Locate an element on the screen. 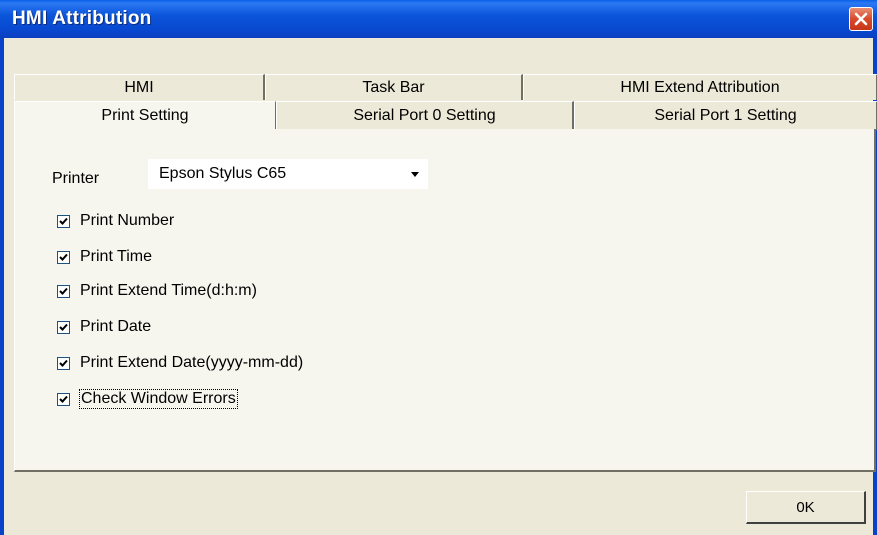 The image size is (877, 535). checkbox-print-number: Print Number is located at coordinates (115, 221).